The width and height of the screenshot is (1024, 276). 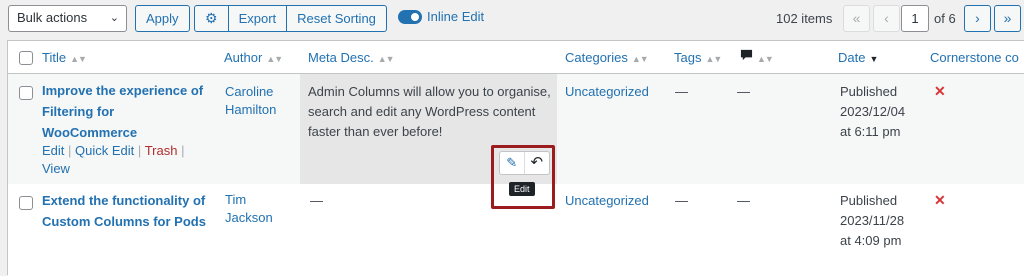 I want to click on inline-edit-toggle: Inline Edit, so click(x=441, y=16).